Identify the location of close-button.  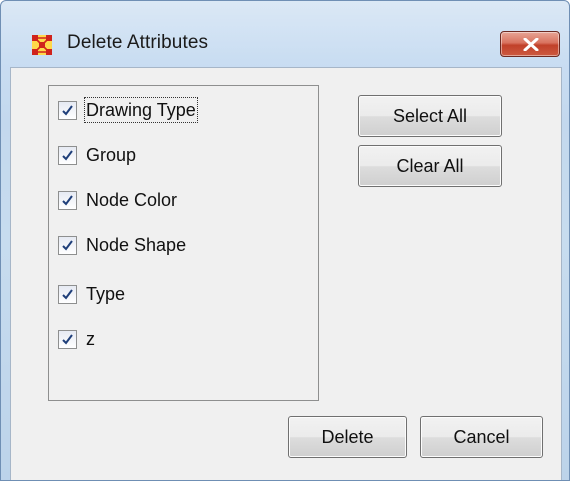
(530, 44).